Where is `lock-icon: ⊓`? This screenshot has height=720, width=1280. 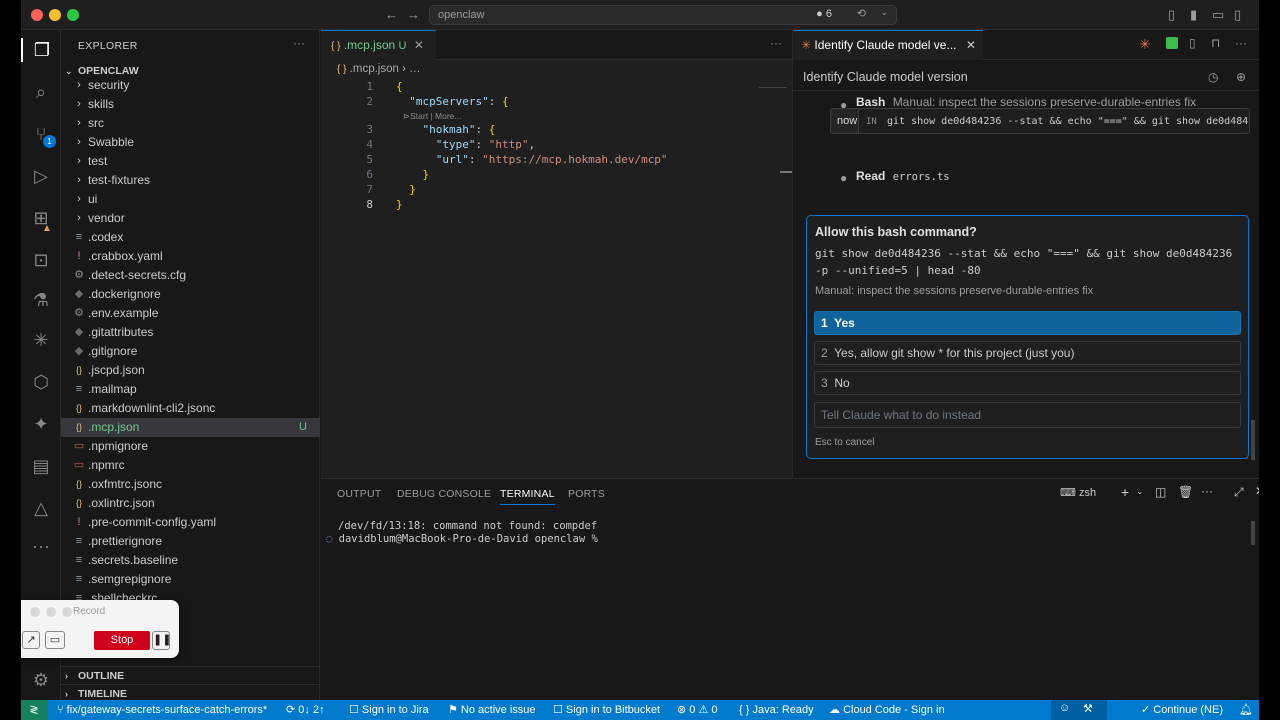
lock-icon: ⊓ is located at coordinates (1215, 43).